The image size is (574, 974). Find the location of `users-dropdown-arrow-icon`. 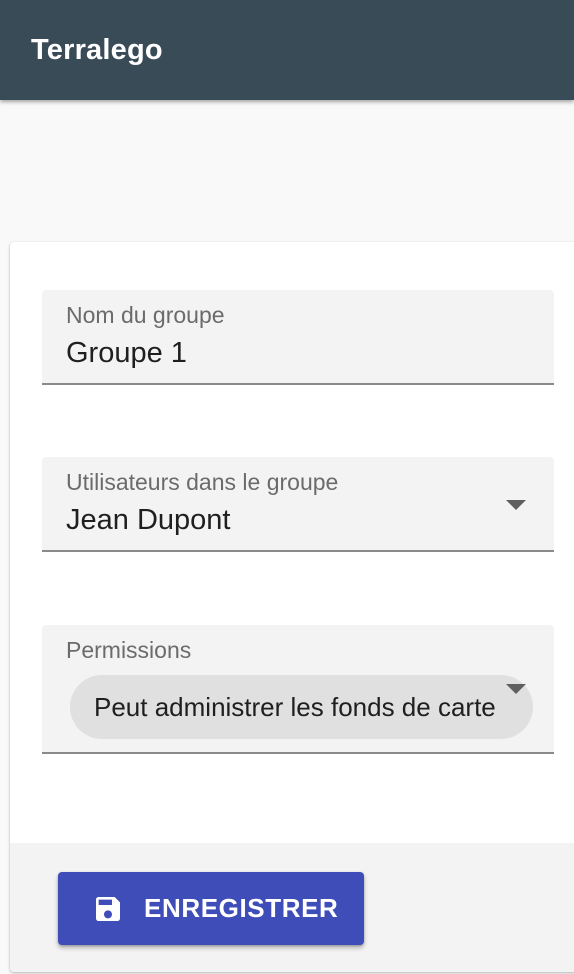

users-dropdown-arrow-icon is located at coordinates (516, 505).